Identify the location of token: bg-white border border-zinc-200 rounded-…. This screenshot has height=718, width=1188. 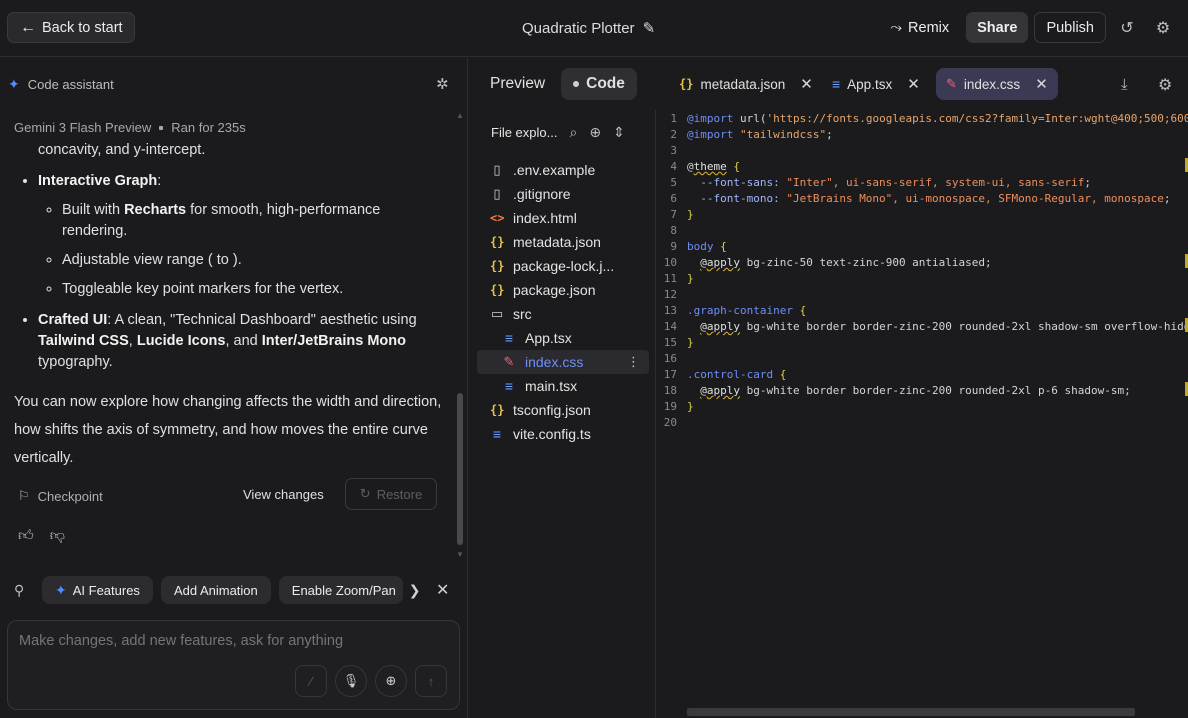
(964, 326).